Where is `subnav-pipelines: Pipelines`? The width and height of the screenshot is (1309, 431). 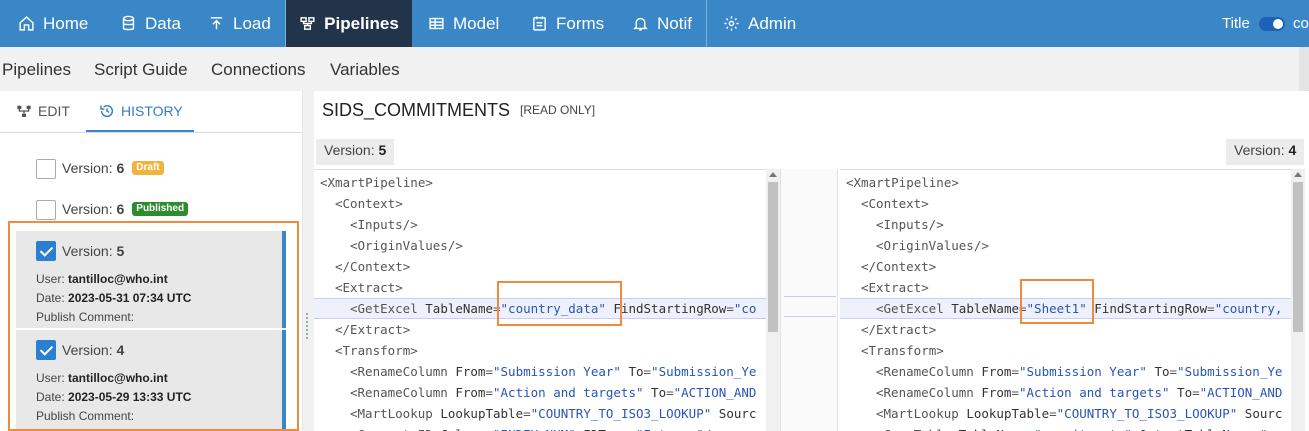 subnav-pipelines: Pipelines is located at coordinates (36, 70).